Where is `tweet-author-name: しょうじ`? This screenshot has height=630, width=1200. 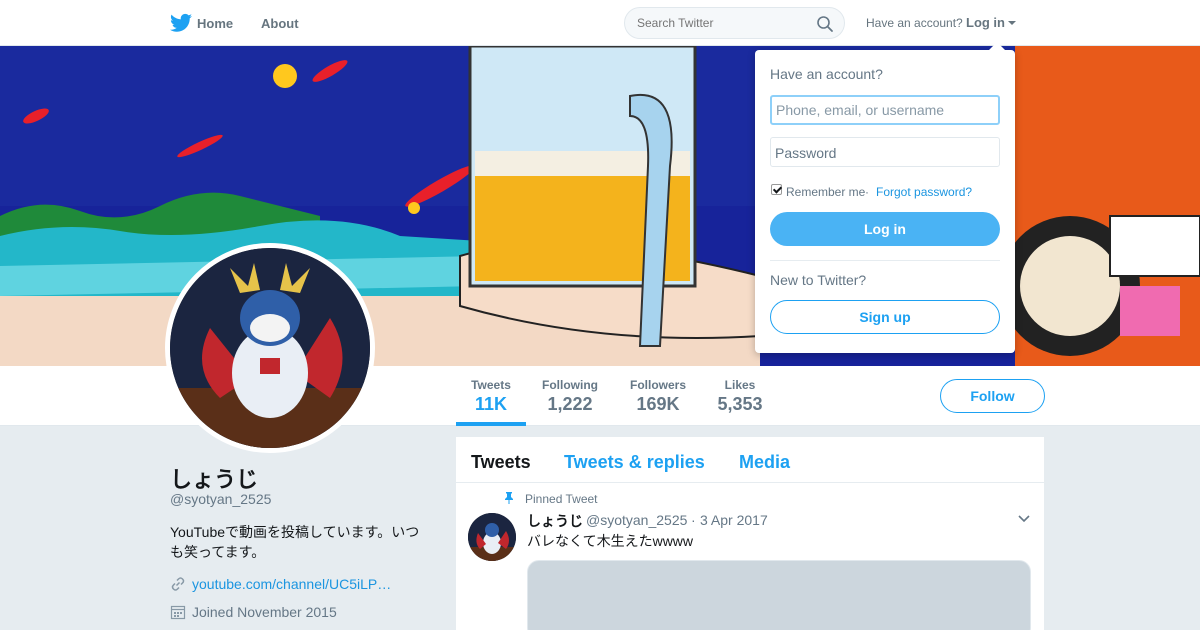 tweet-author-name: しょうじ is located at coordinates (555, 521).